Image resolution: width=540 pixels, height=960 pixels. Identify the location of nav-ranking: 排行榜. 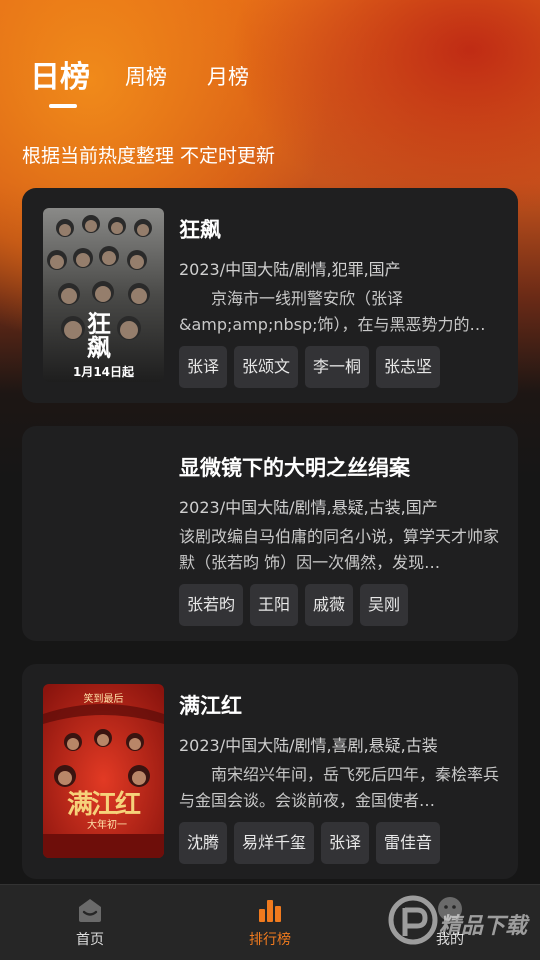
(270, 922).